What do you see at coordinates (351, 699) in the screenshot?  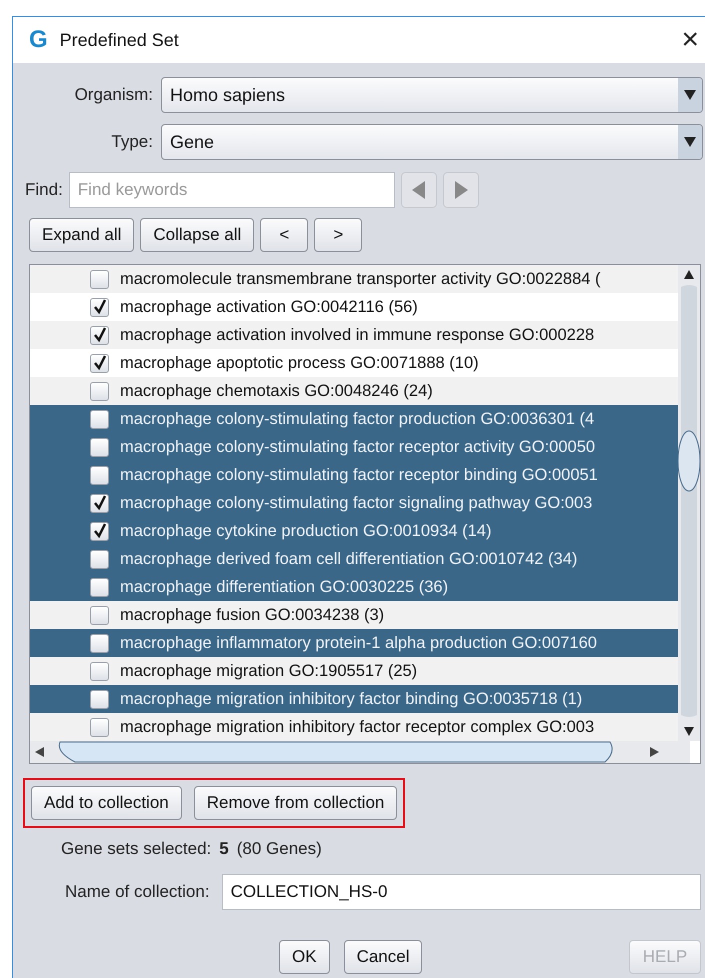 I see `gene-set-label: macrophage migration inhibitory factor binding GO:0035718 (1)` at bounding box center [351, 699].